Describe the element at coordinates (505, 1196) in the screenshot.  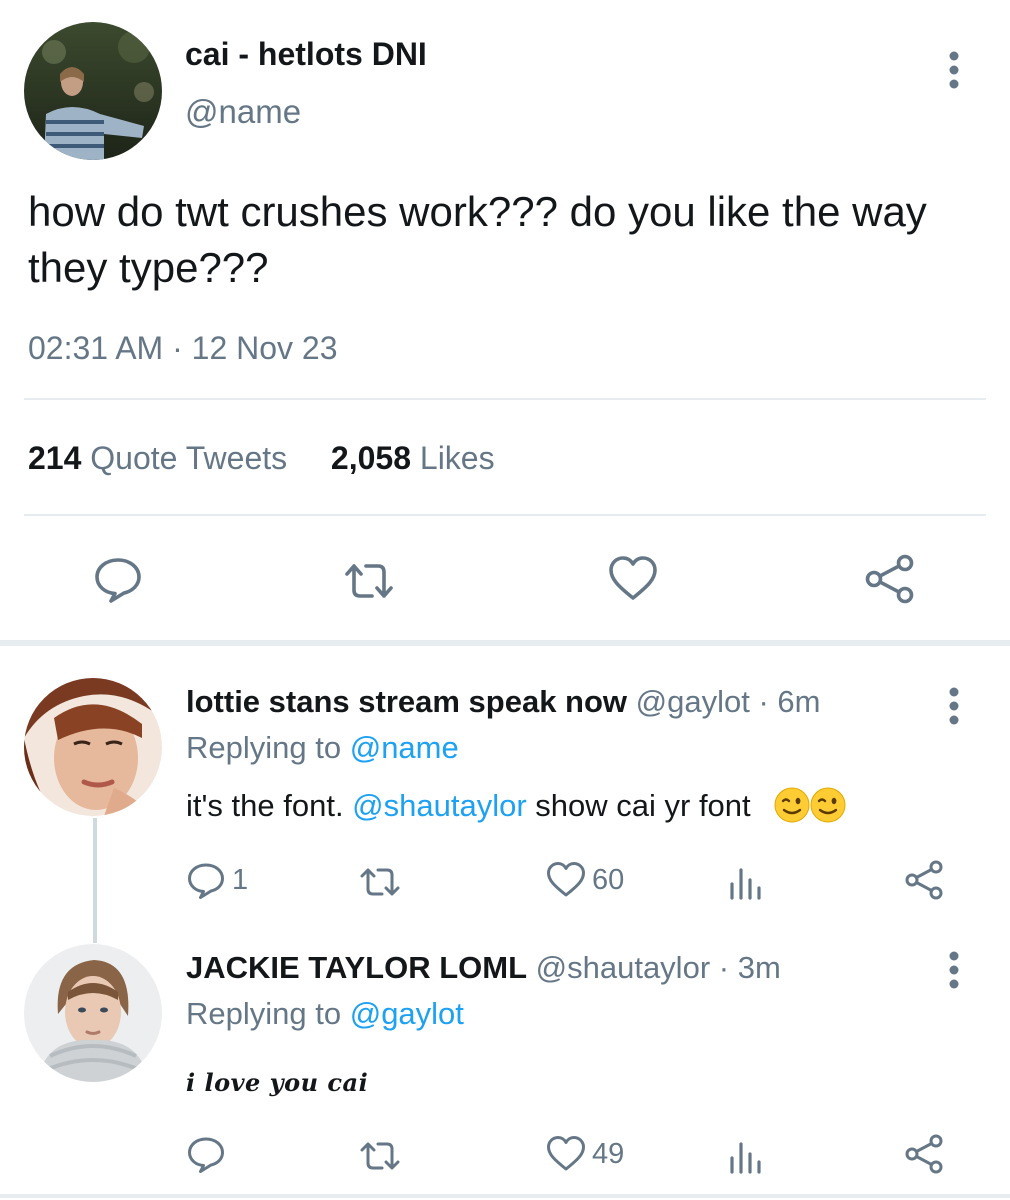
I see `bottom-divider` at that location.